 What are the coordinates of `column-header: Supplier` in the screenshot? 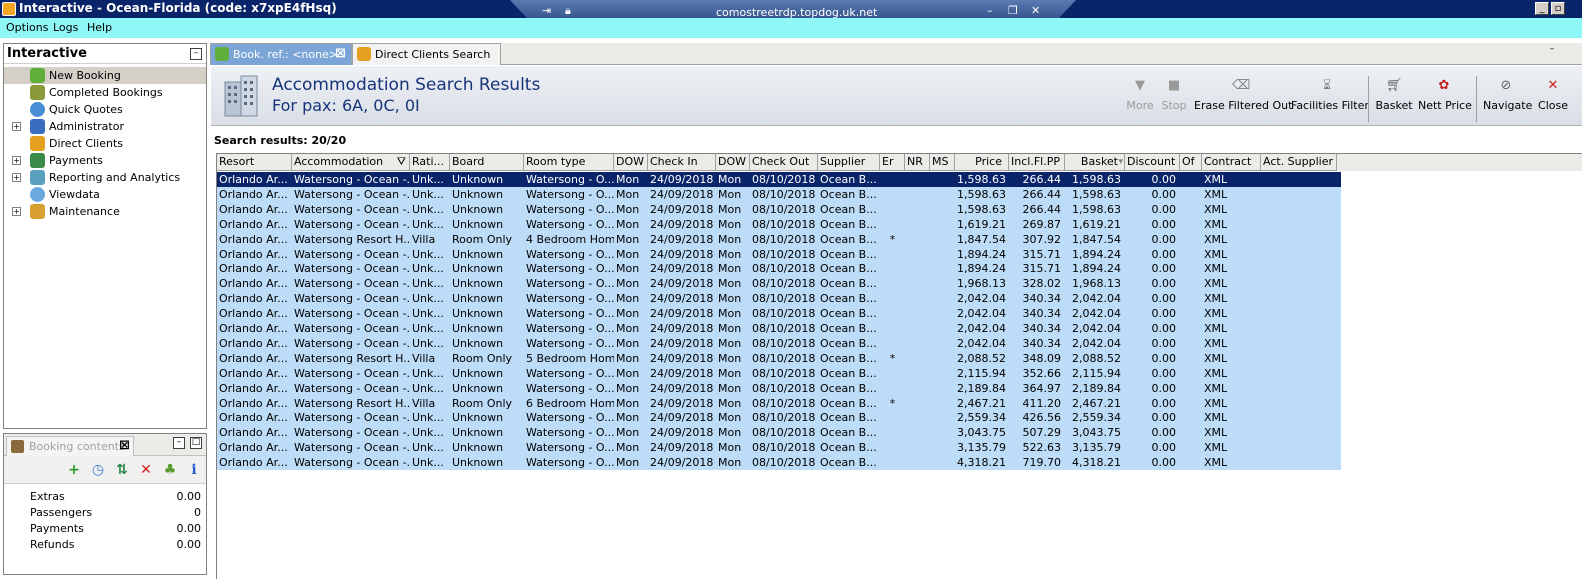 It's located at (849, 162).